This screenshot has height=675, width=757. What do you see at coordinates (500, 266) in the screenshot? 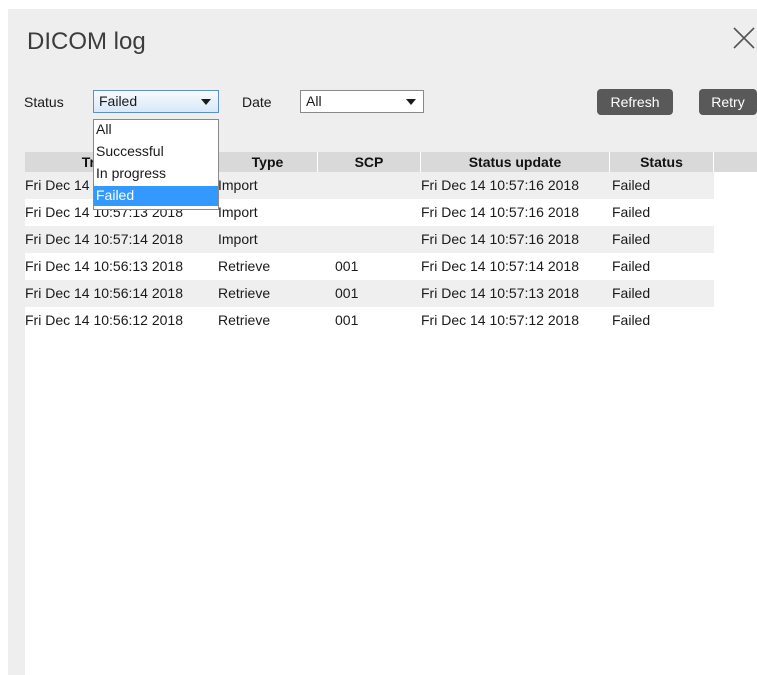
I see `cell-status-update: Fri Dec 14 10:57:14 2018` at bounding box center [500, 266].